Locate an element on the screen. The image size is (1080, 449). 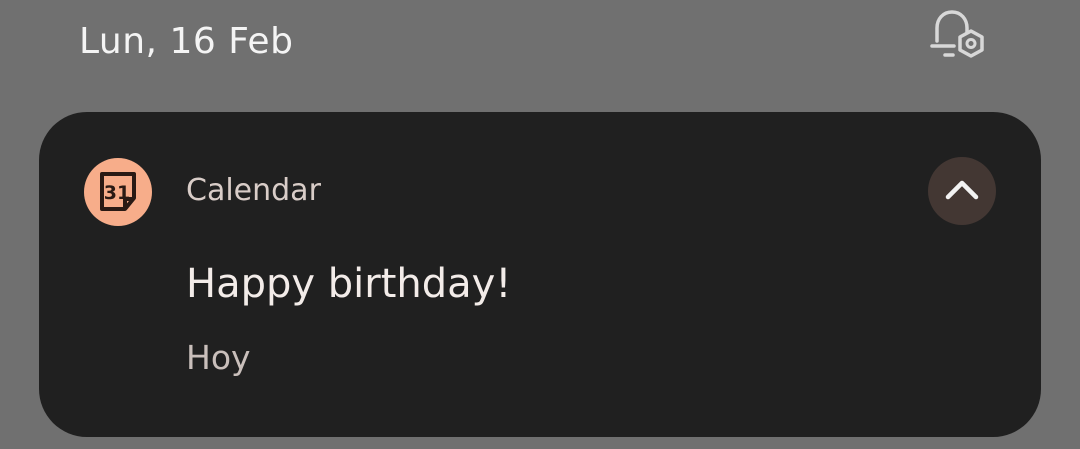
calendar-app-icon: 31 is located at coordinates (118, 192).